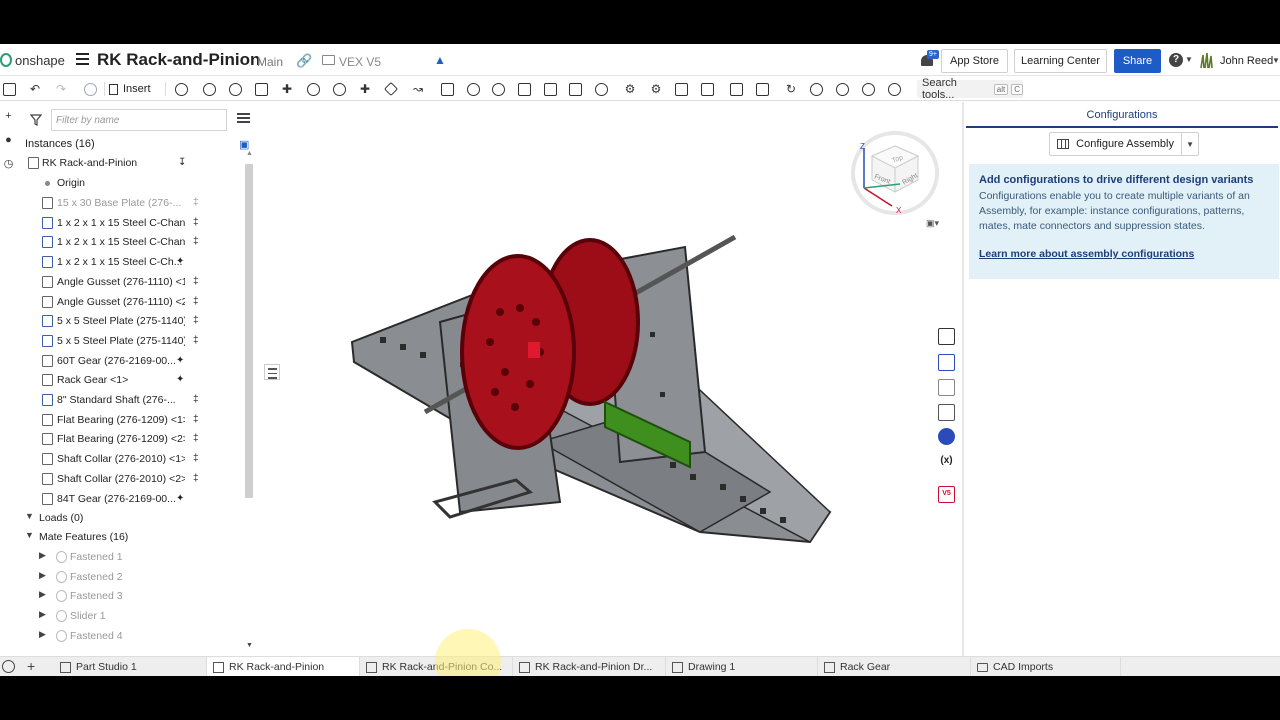 The height and width of the screenshot is (720, 1280). Describe the element at coordinates (946, 412) in the screenshot. I see `section-icon` at that location.